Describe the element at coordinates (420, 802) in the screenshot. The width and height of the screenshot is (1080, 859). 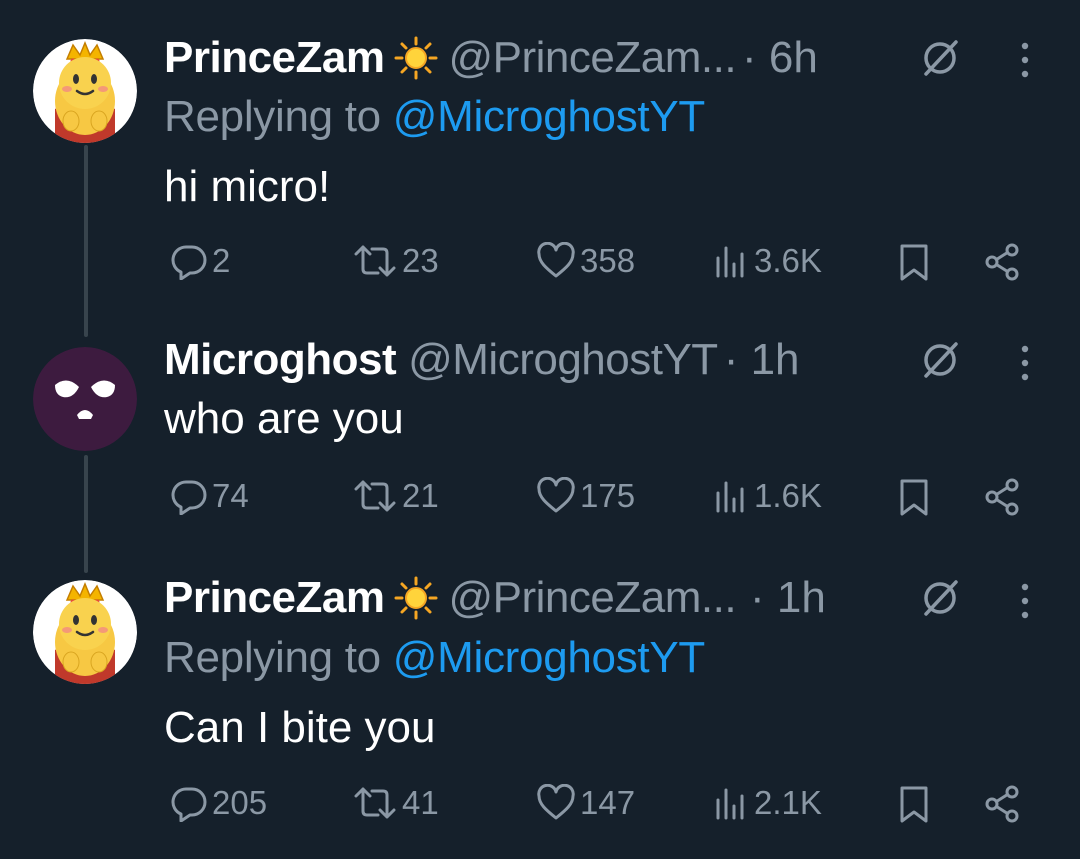
I see `retweet-count: 41` at that location.